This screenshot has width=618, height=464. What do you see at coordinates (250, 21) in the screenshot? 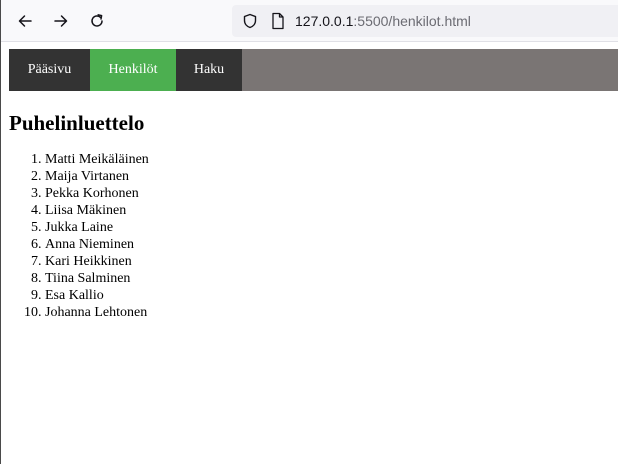
I see `shield-icon` at bounding box center [250, 21].